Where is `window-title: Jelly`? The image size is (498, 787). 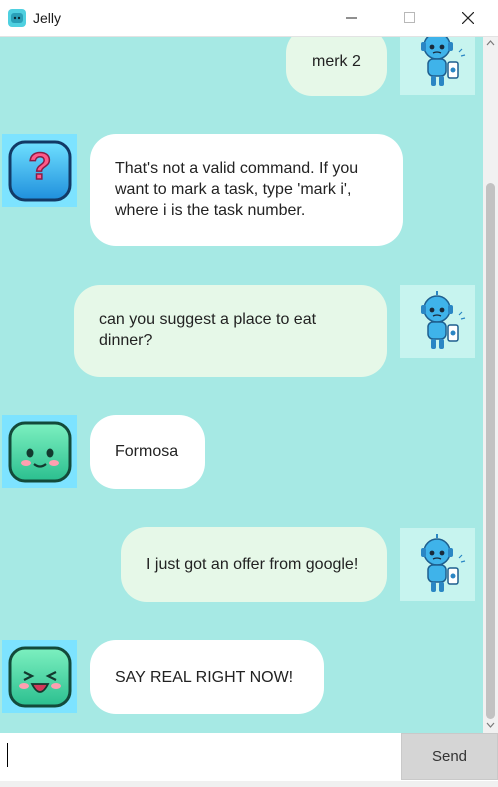
window-title: Jelly is located at coordinates (47, 18).